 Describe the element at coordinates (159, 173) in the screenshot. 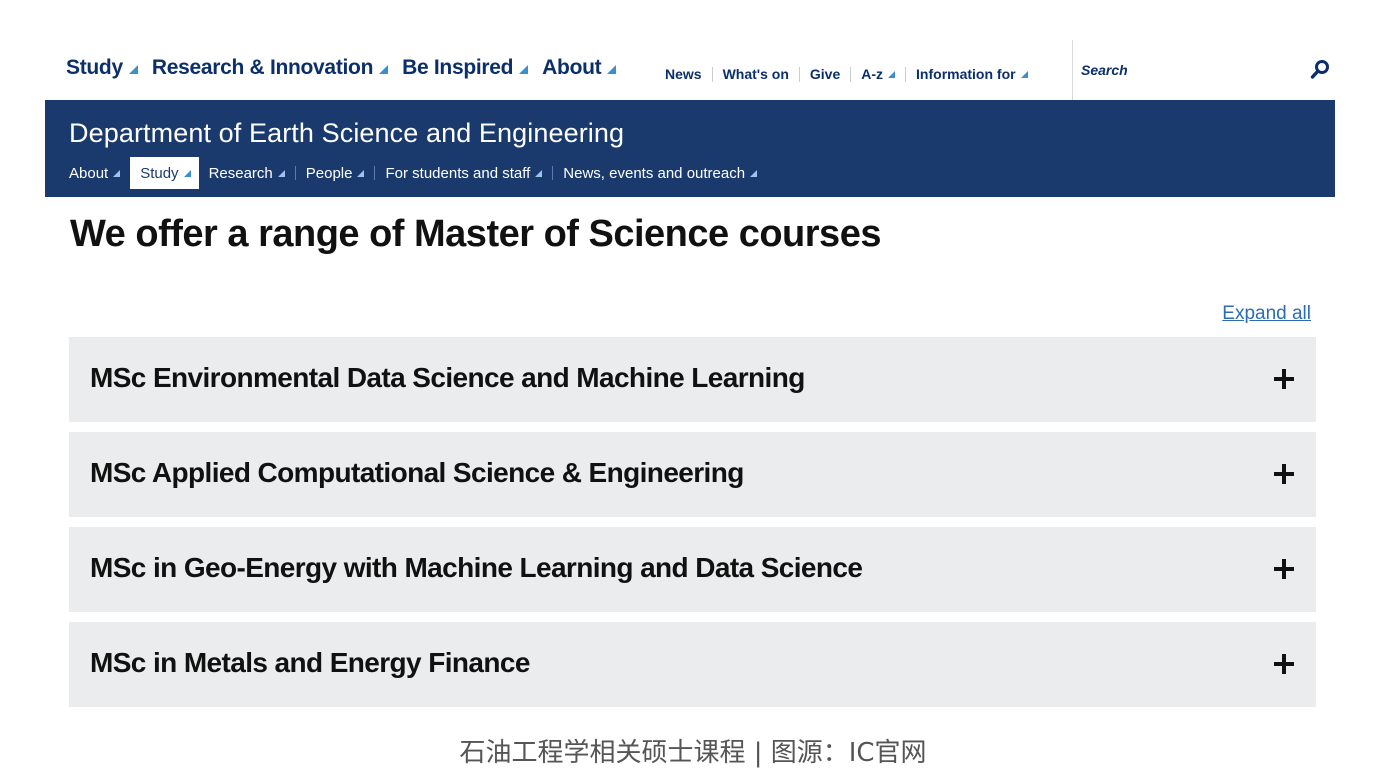

I see `dept-nav-label: Study` at that location.